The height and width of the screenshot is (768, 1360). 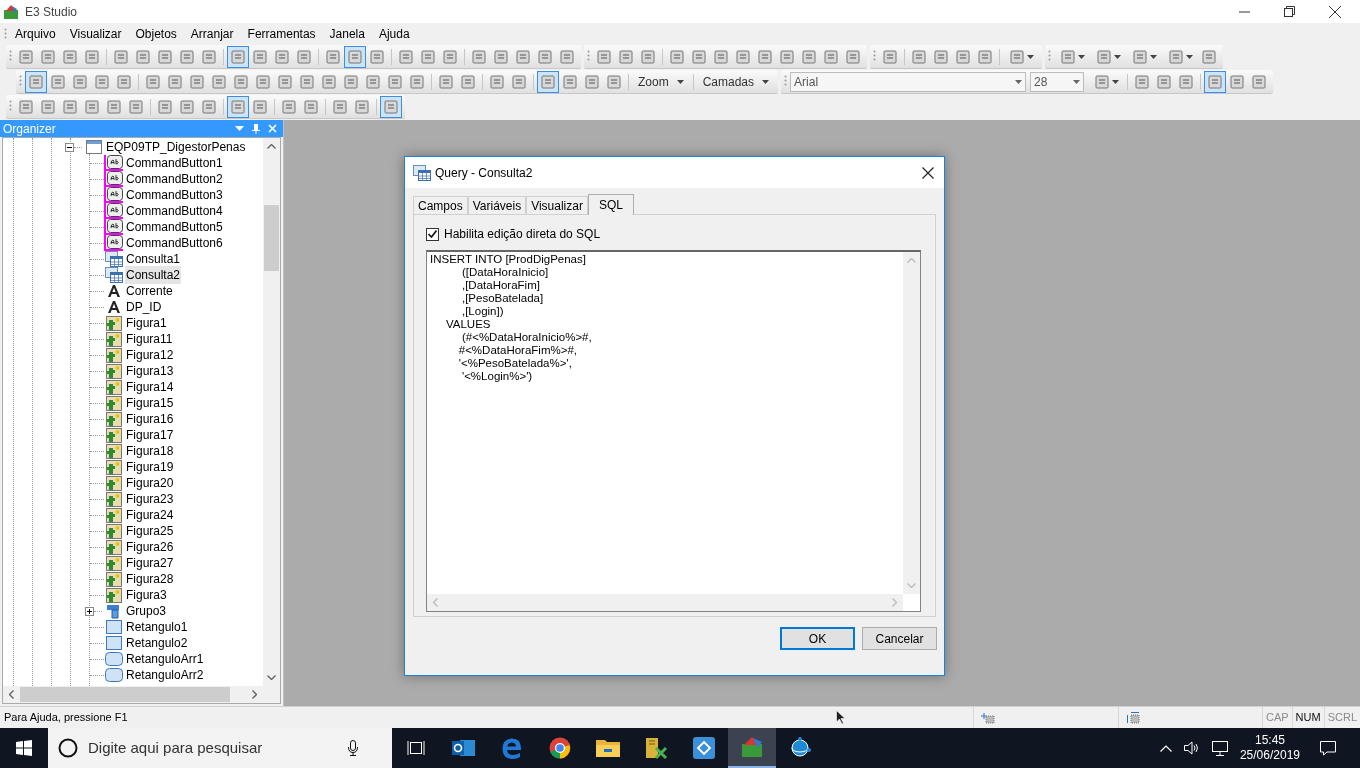 I want to click on tree-item: Figura15, so click(x=150, y=403).